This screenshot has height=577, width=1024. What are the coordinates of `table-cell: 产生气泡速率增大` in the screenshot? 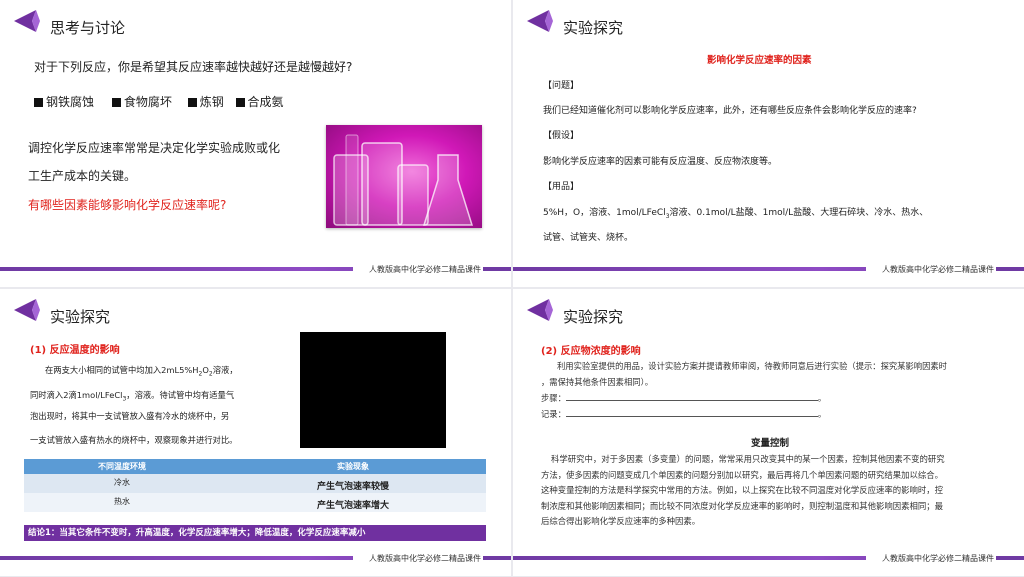 It's located at (353, 502).